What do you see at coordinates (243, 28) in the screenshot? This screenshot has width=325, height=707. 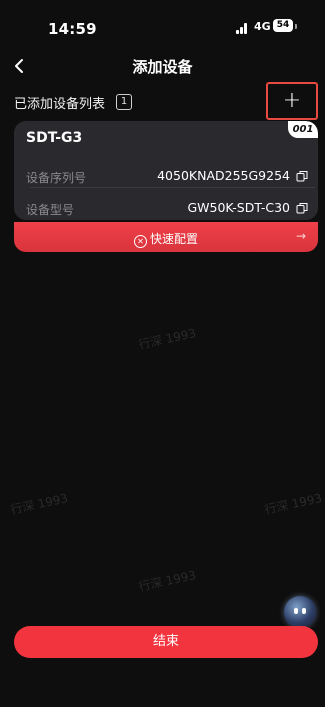 I see `signal-icon` at bounding box center [243, 28].